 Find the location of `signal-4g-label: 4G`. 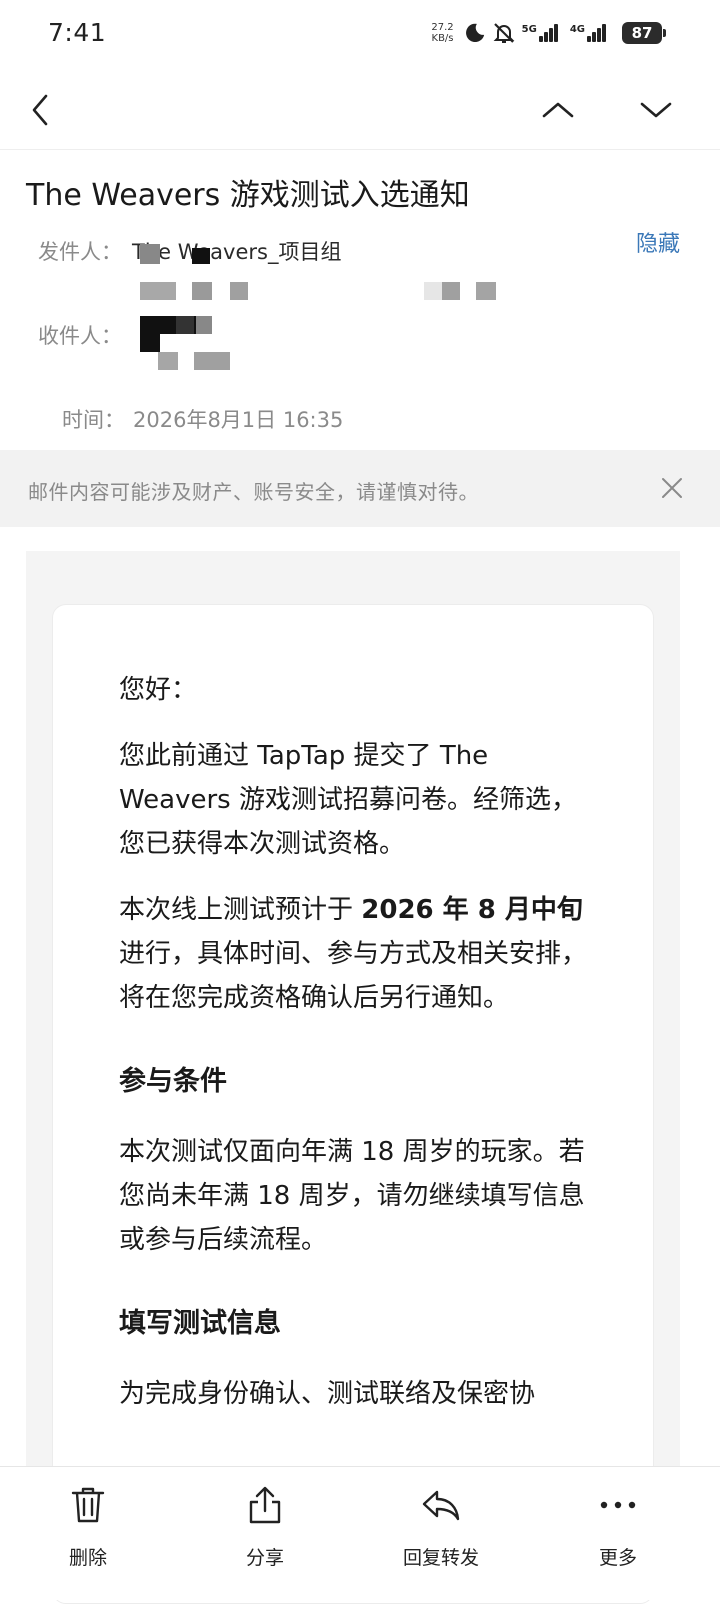

signal-4g-label: 4G is located at coordinates (577, 29).